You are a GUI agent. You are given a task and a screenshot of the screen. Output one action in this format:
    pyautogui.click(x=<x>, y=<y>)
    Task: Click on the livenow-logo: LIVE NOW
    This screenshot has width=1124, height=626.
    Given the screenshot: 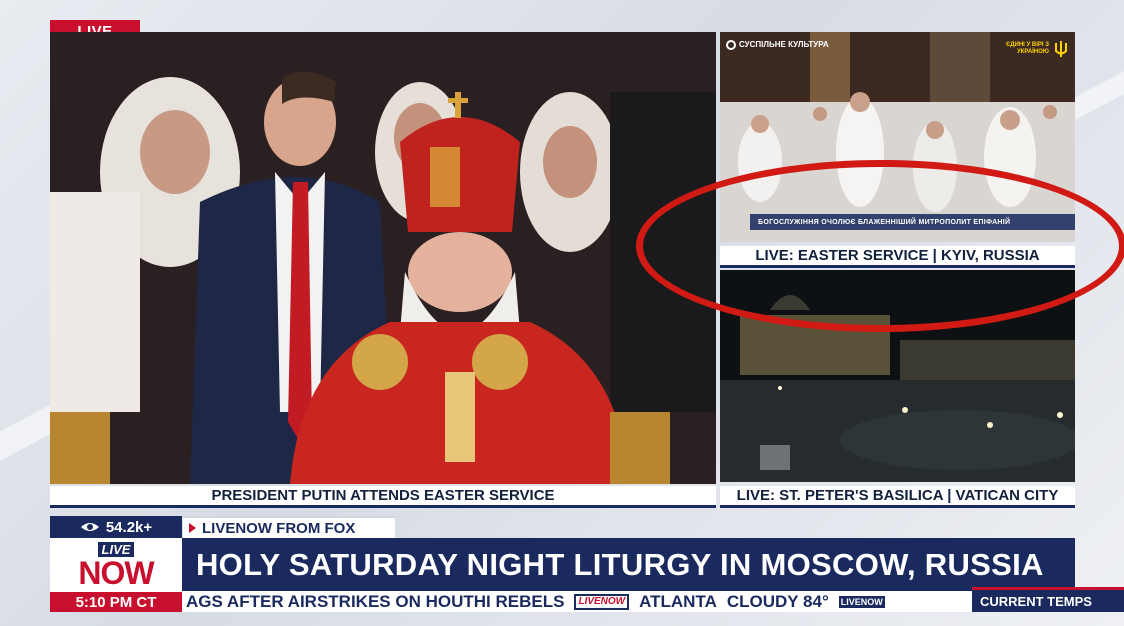 What is the action you would take?
    pyautogui.click(x=116, y=565)
    